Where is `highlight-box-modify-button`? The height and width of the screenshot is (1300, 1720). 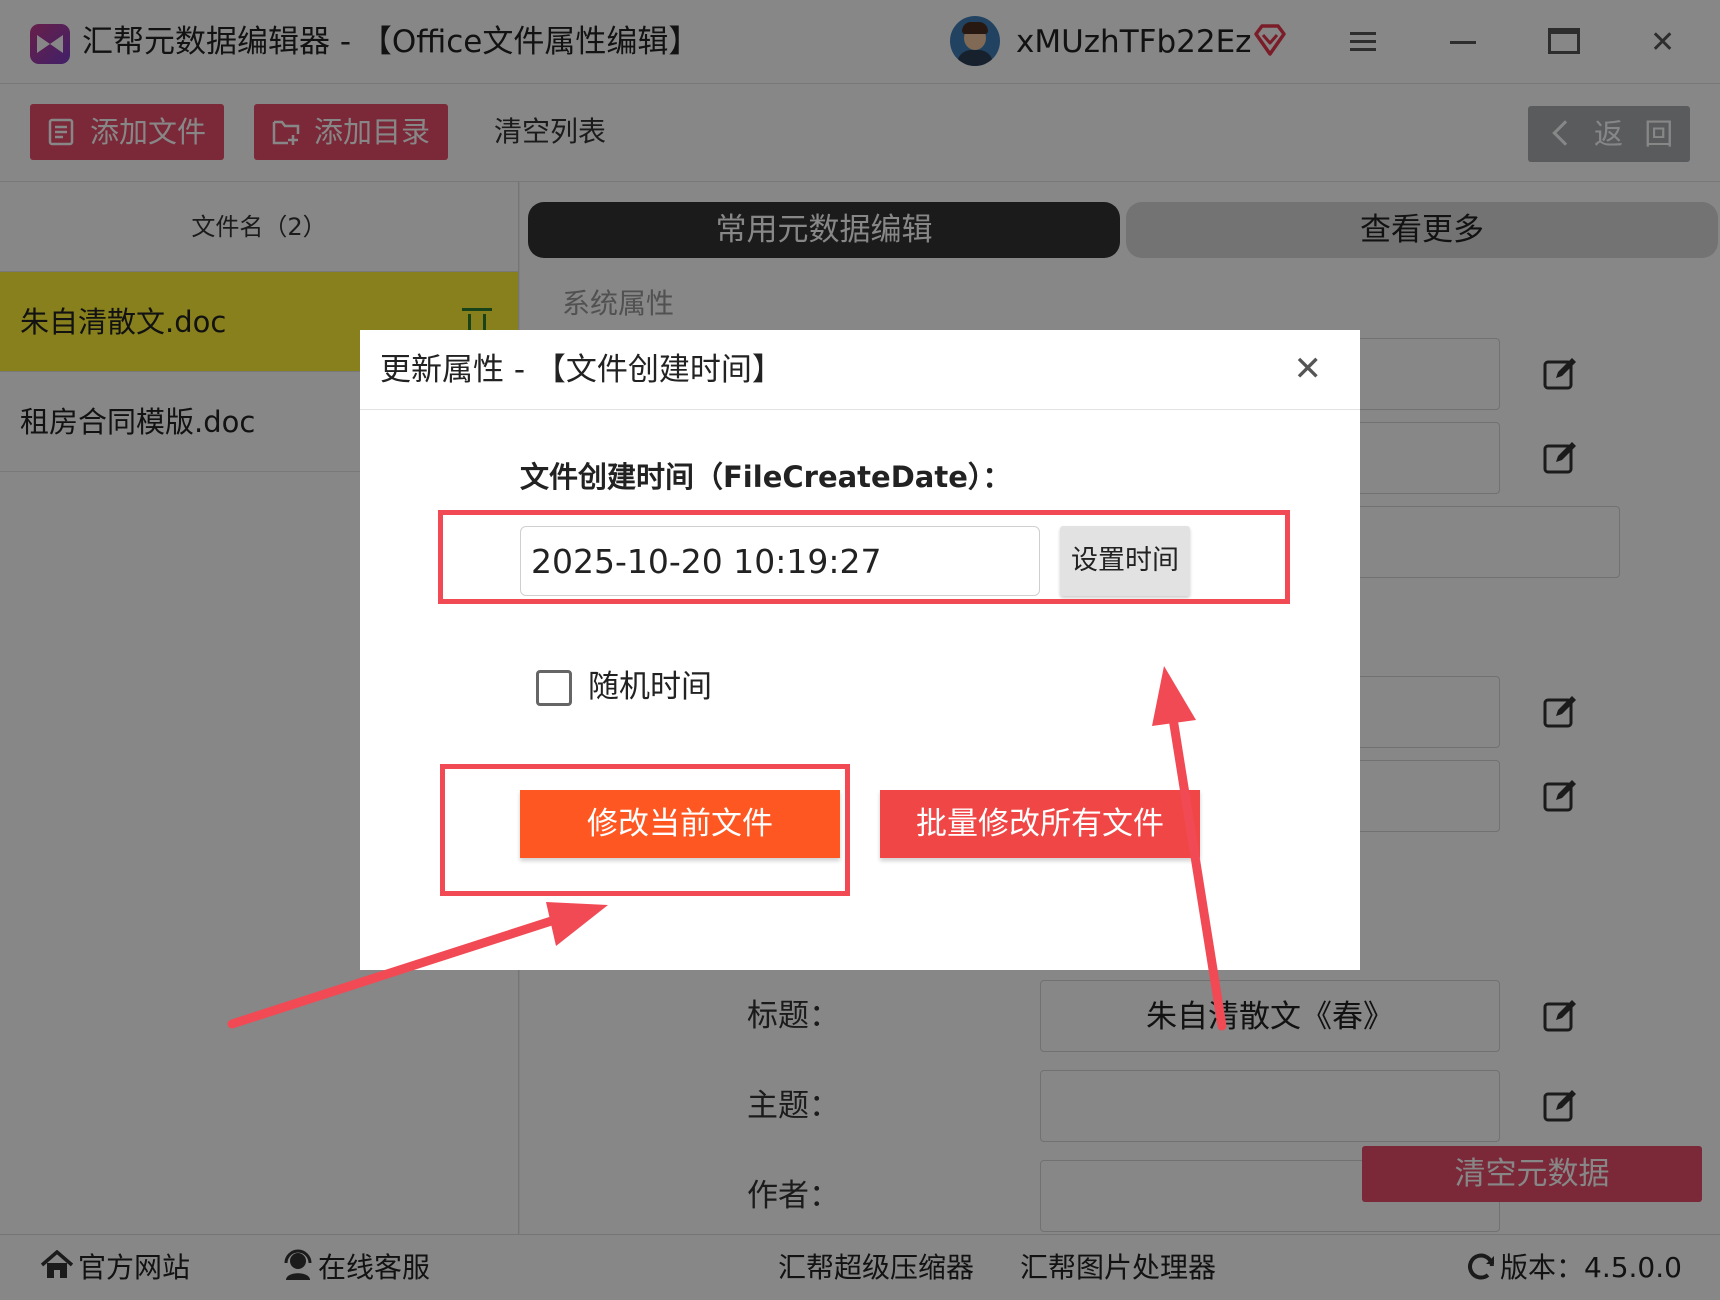
highlight-box-modify-button is located at coordinates (645, 830).